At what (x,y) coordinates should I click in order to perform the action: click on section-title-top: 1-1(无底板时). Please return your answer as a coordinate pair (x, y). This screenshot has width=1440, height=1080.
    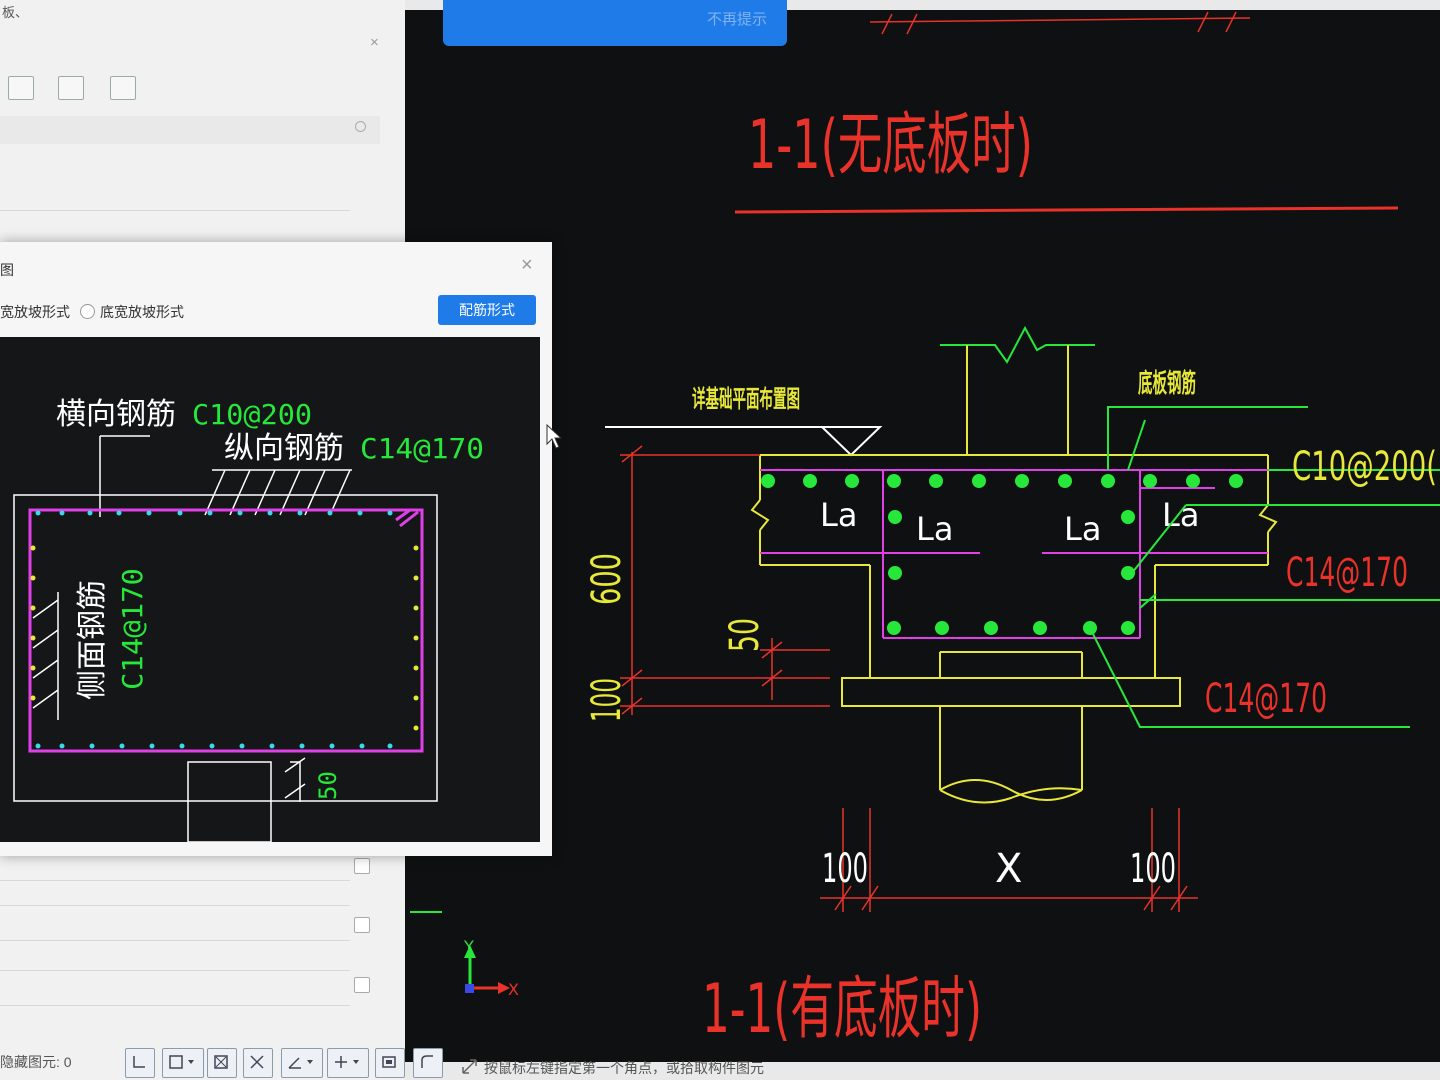
    Looking at the image, I should click on (890, 145).